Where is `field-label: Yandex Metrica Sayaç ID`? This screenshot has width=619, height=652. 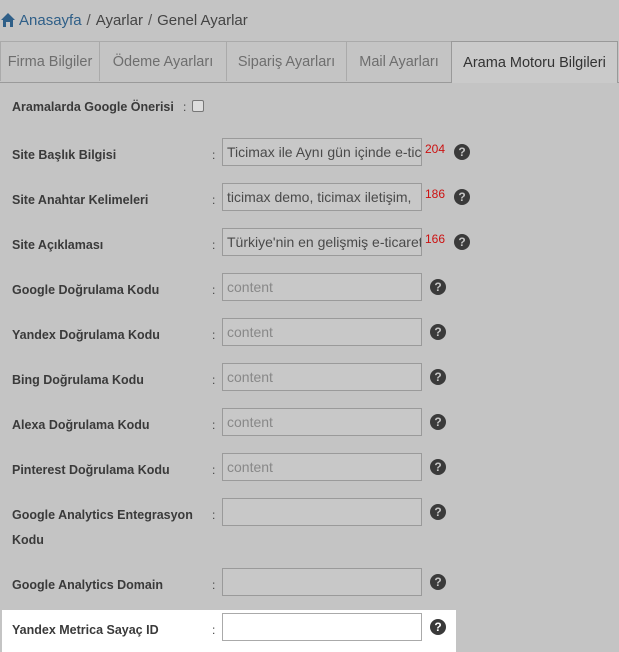 field-label: Yandex Metrica Sayaç ID is located at coordinates (85, 630).